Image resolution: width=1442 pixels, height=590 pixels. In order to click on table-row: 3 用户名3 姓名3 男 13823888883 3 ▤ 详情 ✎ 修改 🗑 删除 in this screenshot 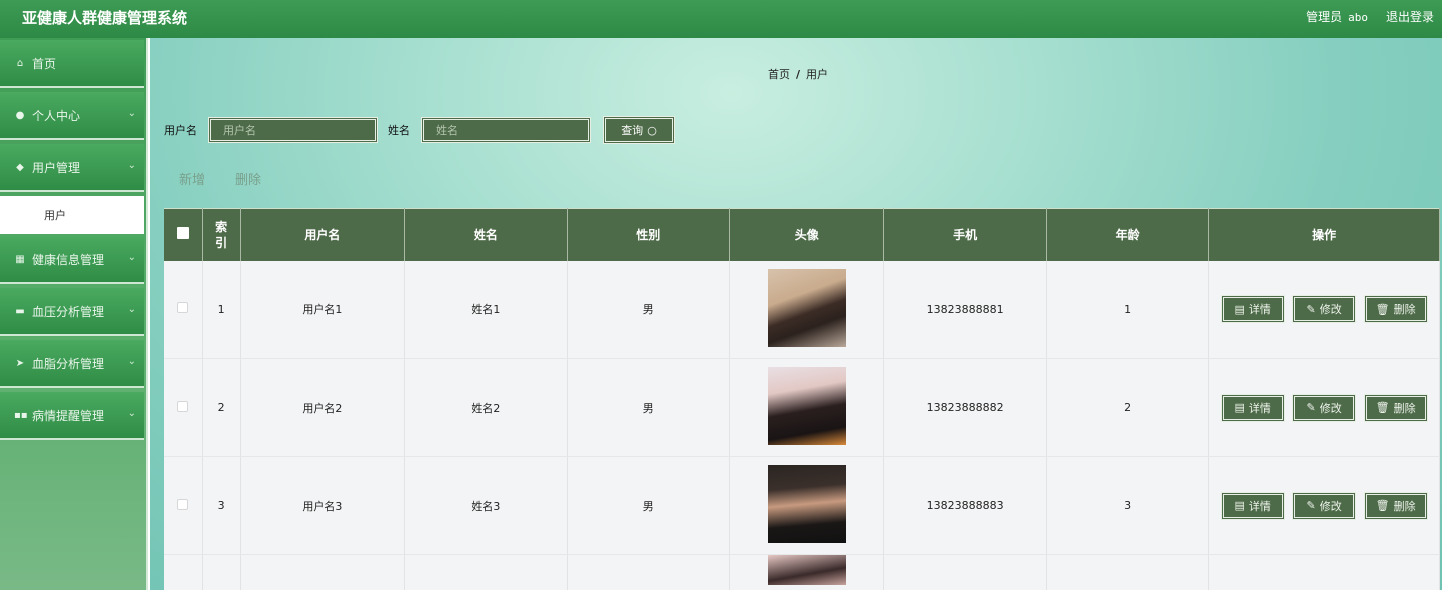, I will do `click(802, 505)`.